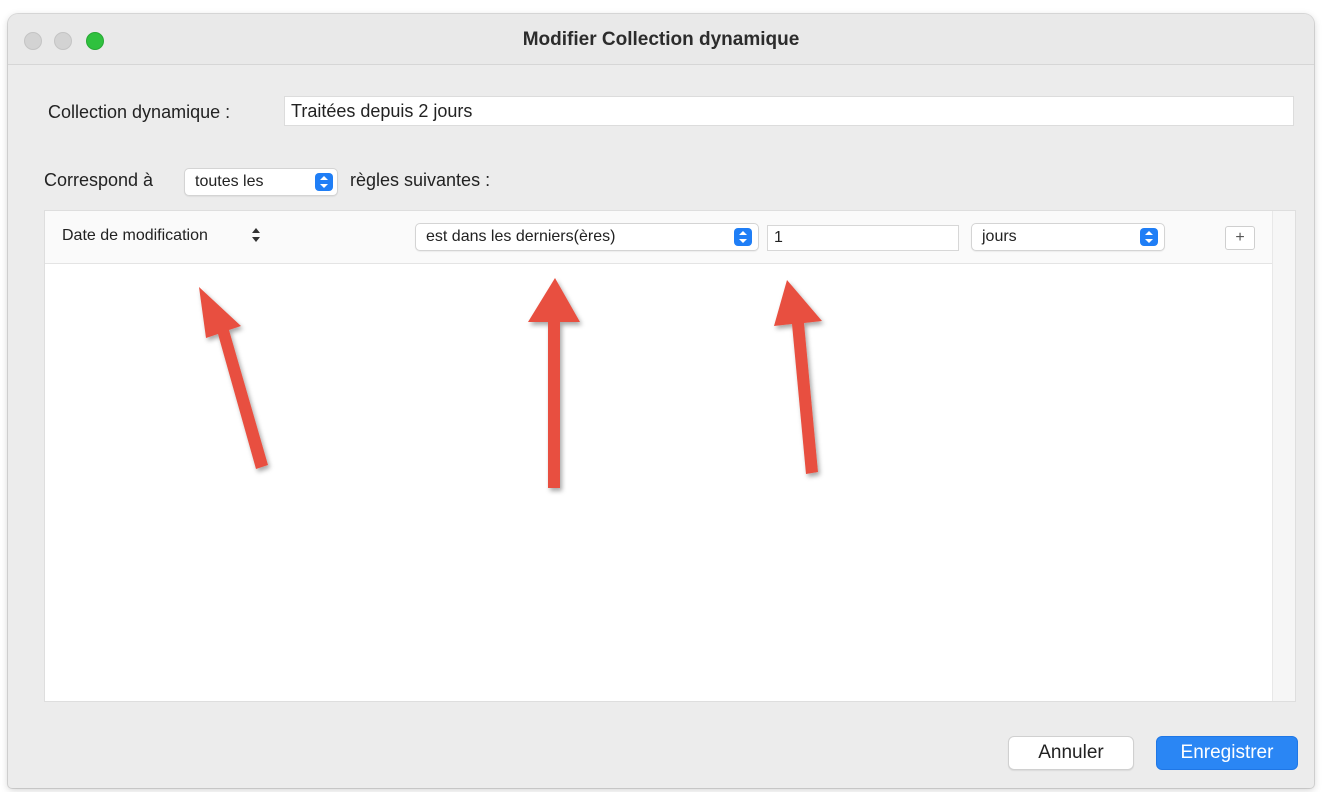  I want to click on match-suffix-label: règles suivantes :, so click(420, 180).